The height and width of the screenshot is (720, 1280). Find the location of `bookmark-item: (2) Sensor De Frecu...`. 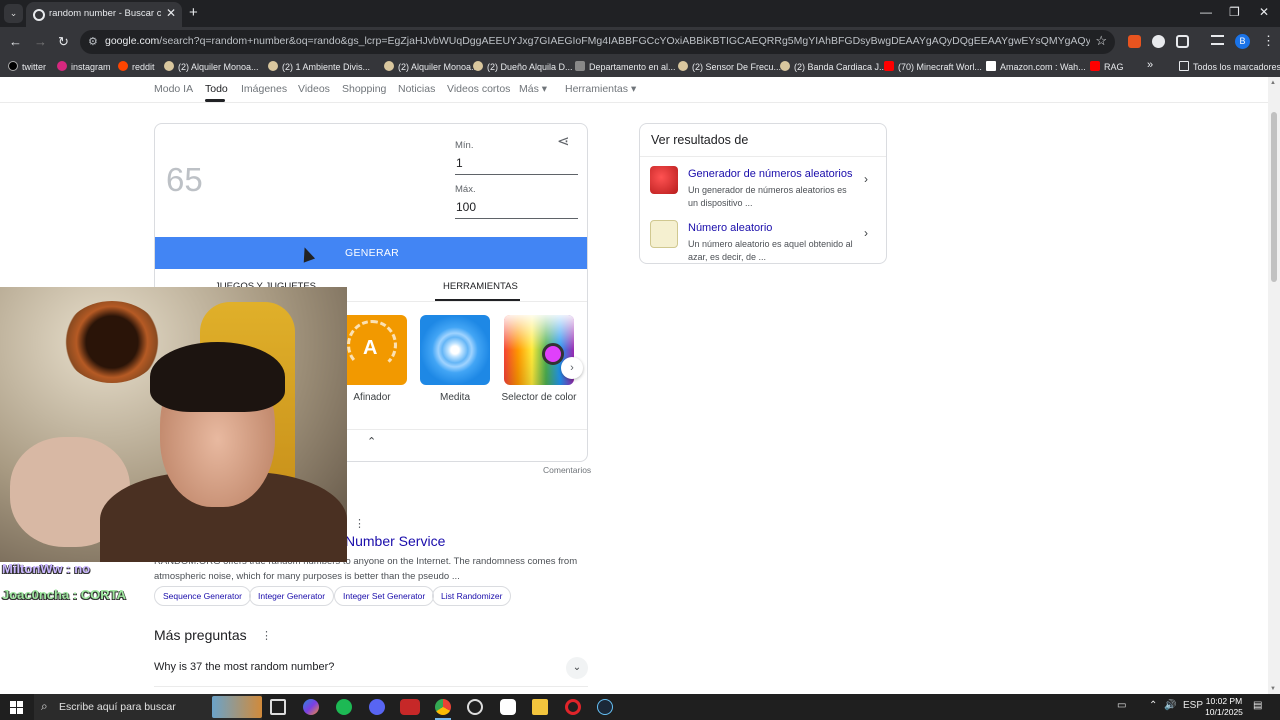

bookmark-item: (2) Sensor De Frecu... is located at coordinates (729, 67).